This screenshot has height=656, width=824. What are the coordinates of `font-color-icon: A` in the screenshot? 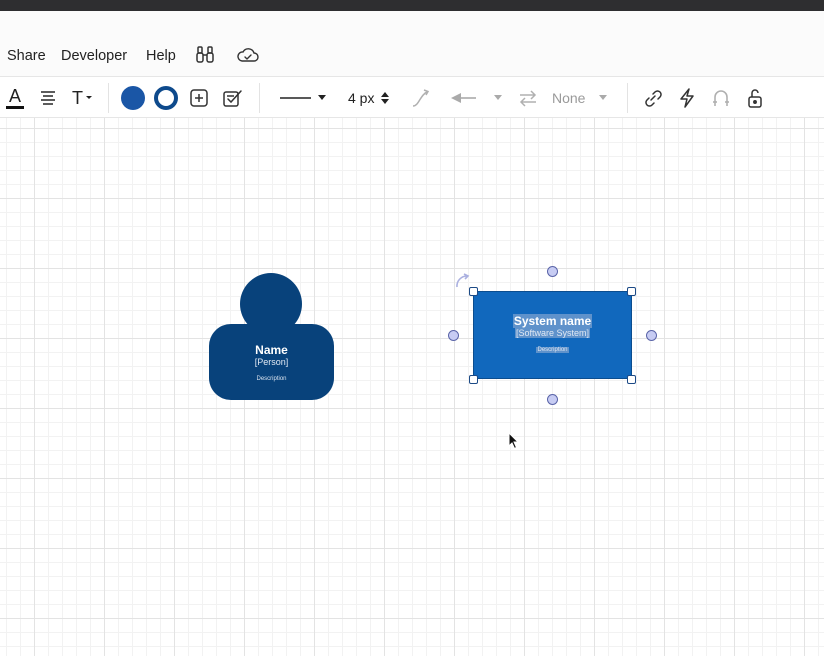 It's located at (15, 98).